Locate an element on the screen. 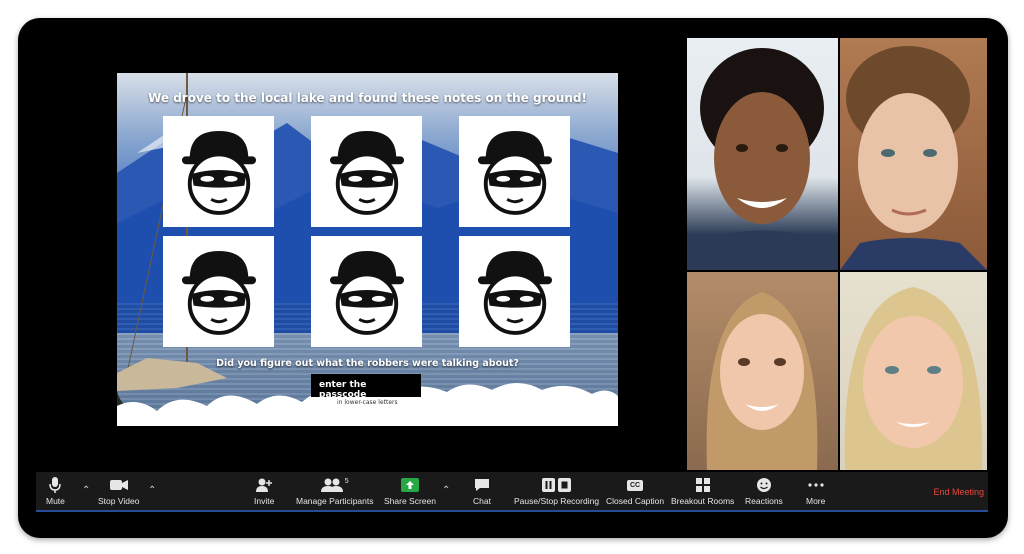  share-screen-label: Share Screen is located at coordinates (410, 501).